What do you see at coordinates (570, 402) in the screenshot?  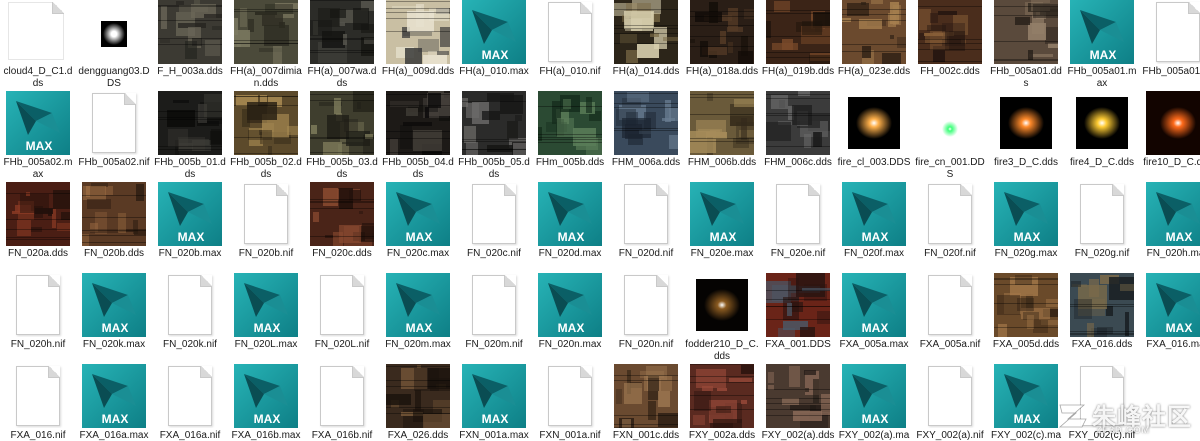 I see `file-item: FXN_001a.nif` at bounding box center [570, 402].